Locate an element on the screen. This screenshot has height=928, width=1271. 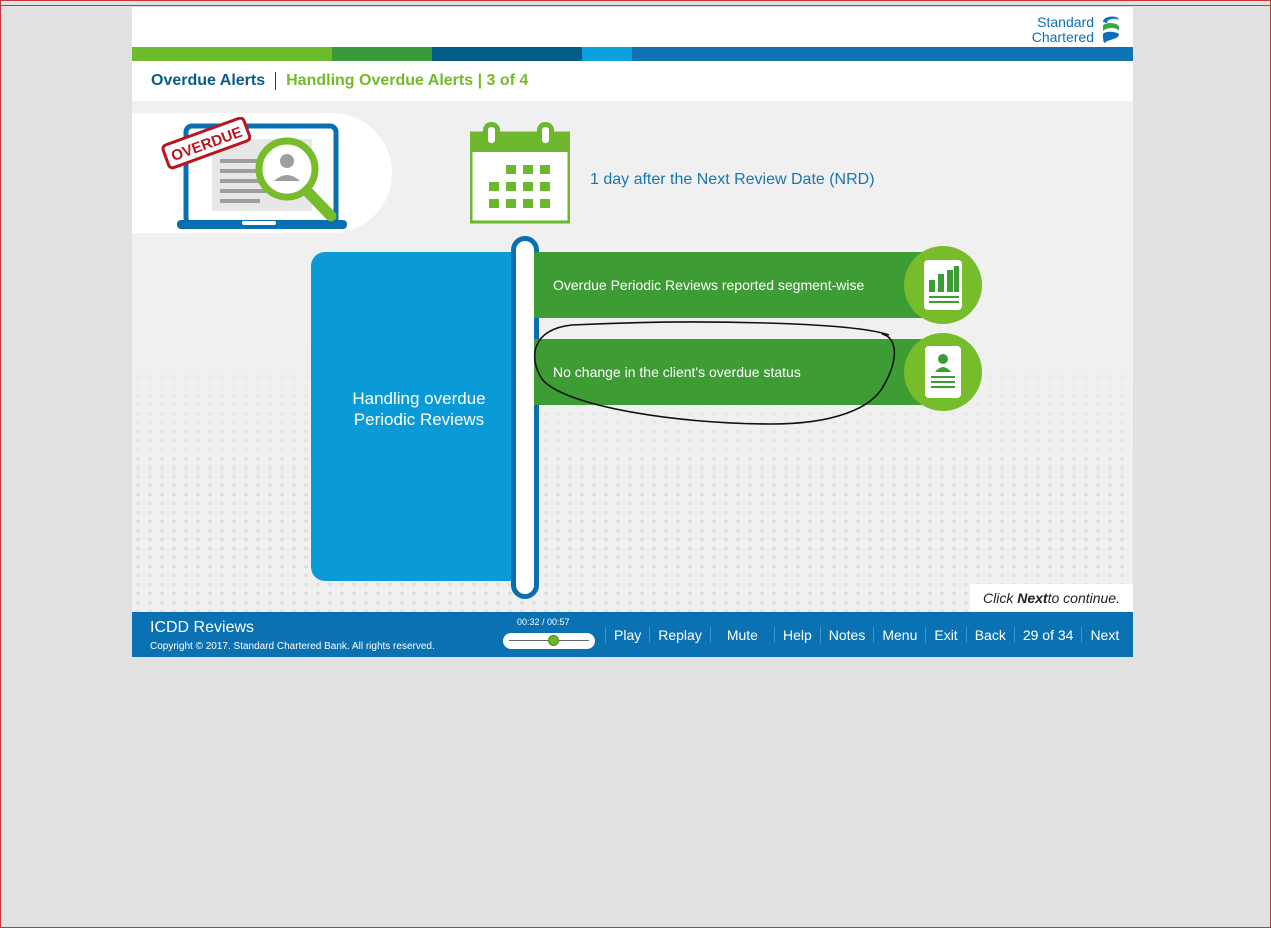
exit-button: Exit is located at coordinates (945, 634).